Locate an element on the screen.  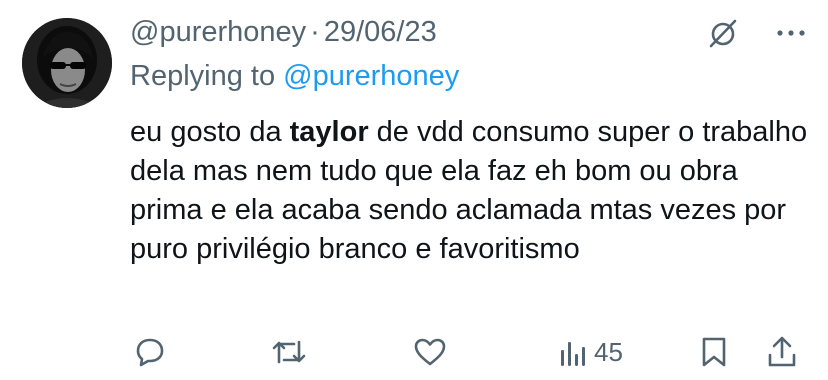
retweet-icon is located at coordinates (289, 352).